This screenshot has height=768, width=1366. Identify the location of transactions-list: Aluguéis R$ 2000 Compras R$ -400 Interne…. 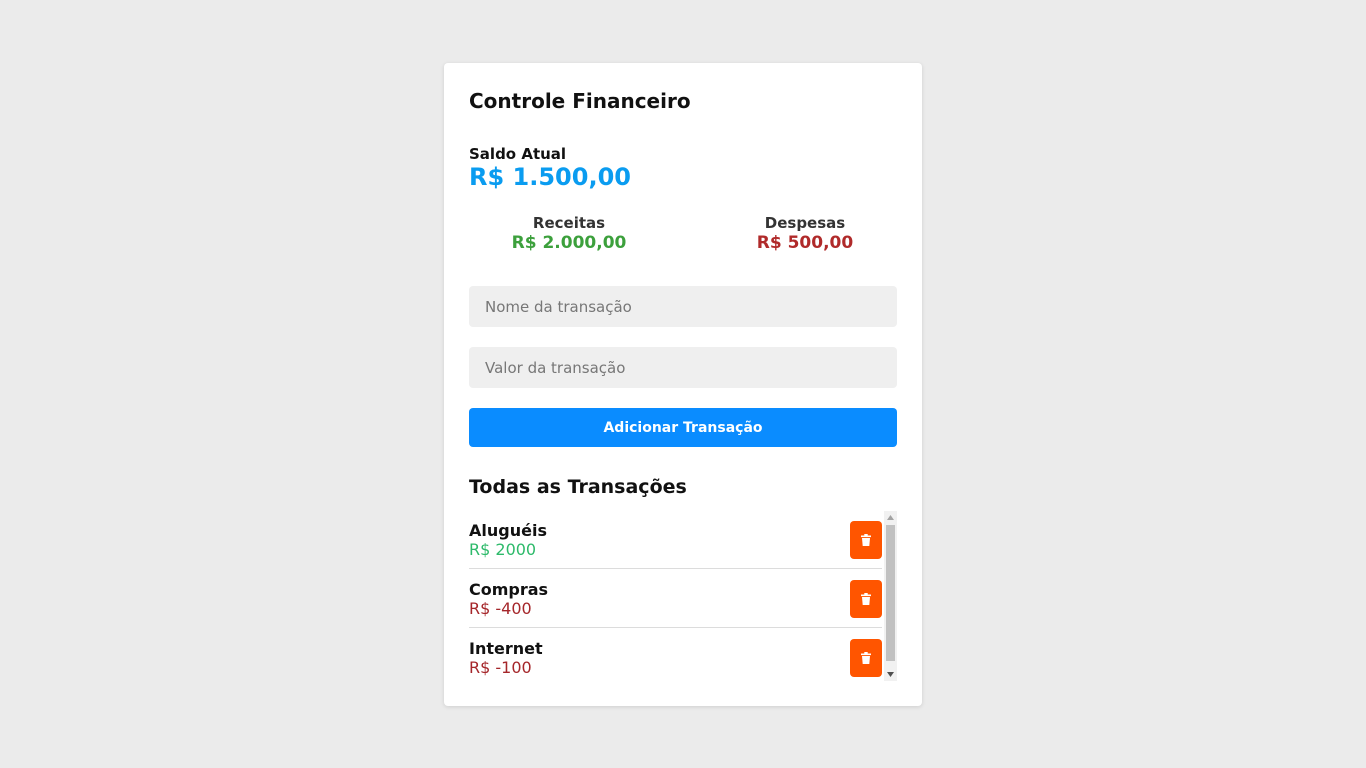
(675, 596).